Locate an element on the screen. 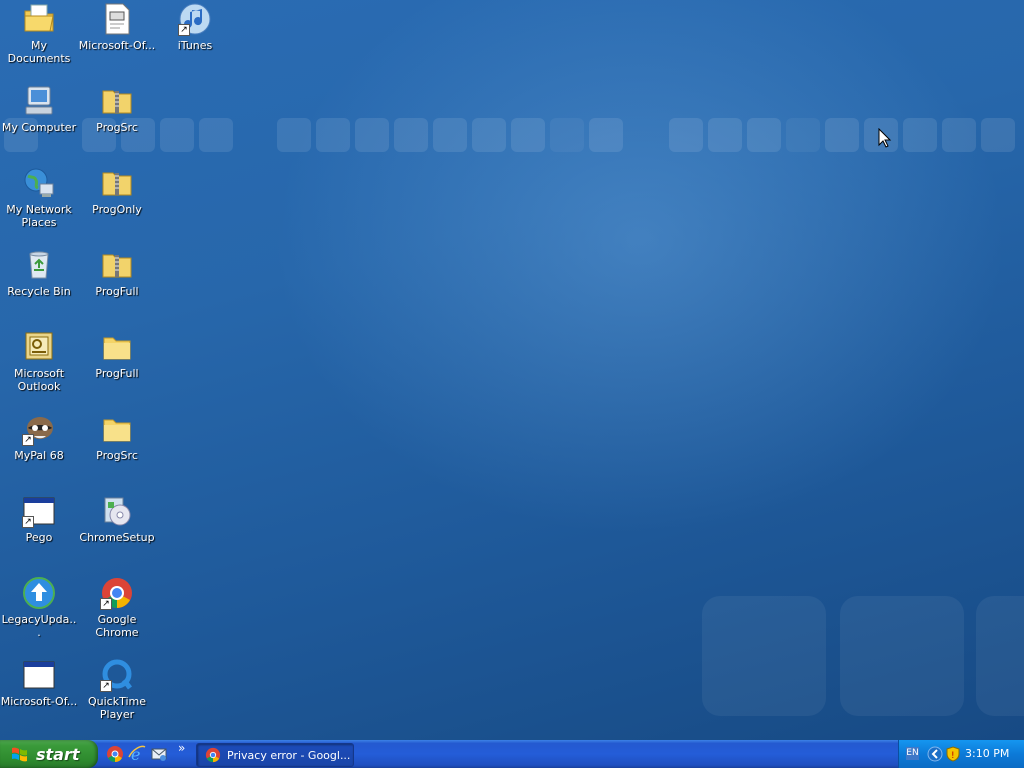 The width and height of the screenshot is (1024, 768). start-button: start is located at coordinates (49, 754).